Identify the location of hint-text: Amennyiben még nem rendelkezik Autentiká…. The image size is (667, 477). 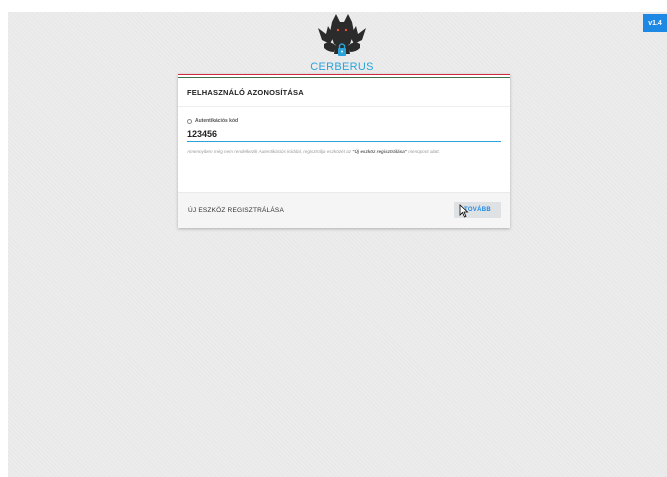
(346, 151).